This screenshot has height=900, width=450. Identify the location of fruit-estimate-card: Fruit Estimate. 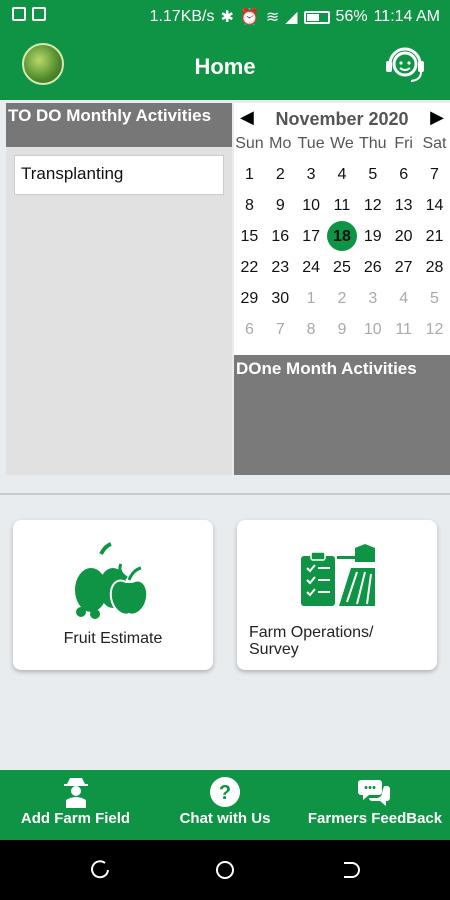
(113, 595).